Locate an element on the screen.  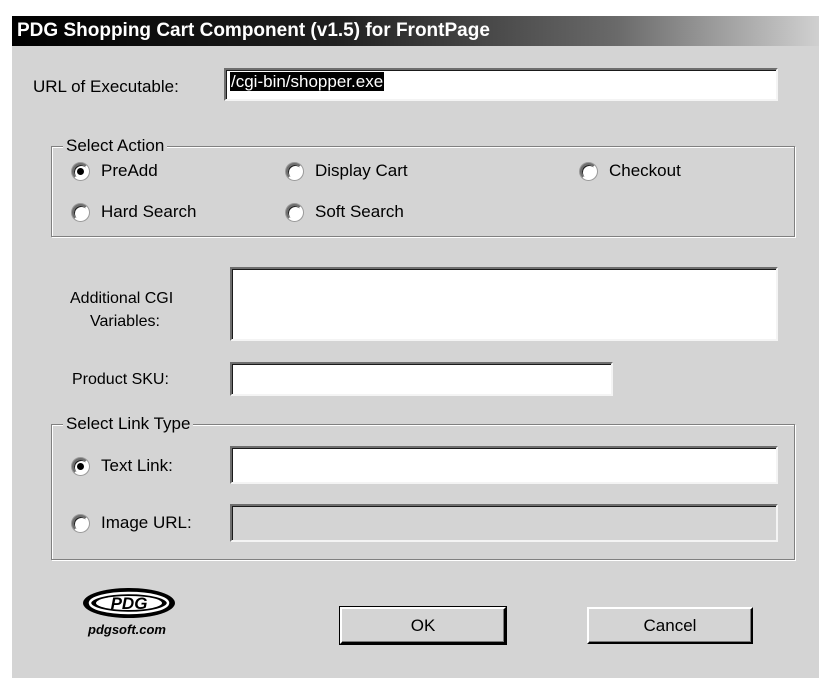
pdg-logo-graphic: PDG pdgsoft.com is located at coordinates (129, 612).